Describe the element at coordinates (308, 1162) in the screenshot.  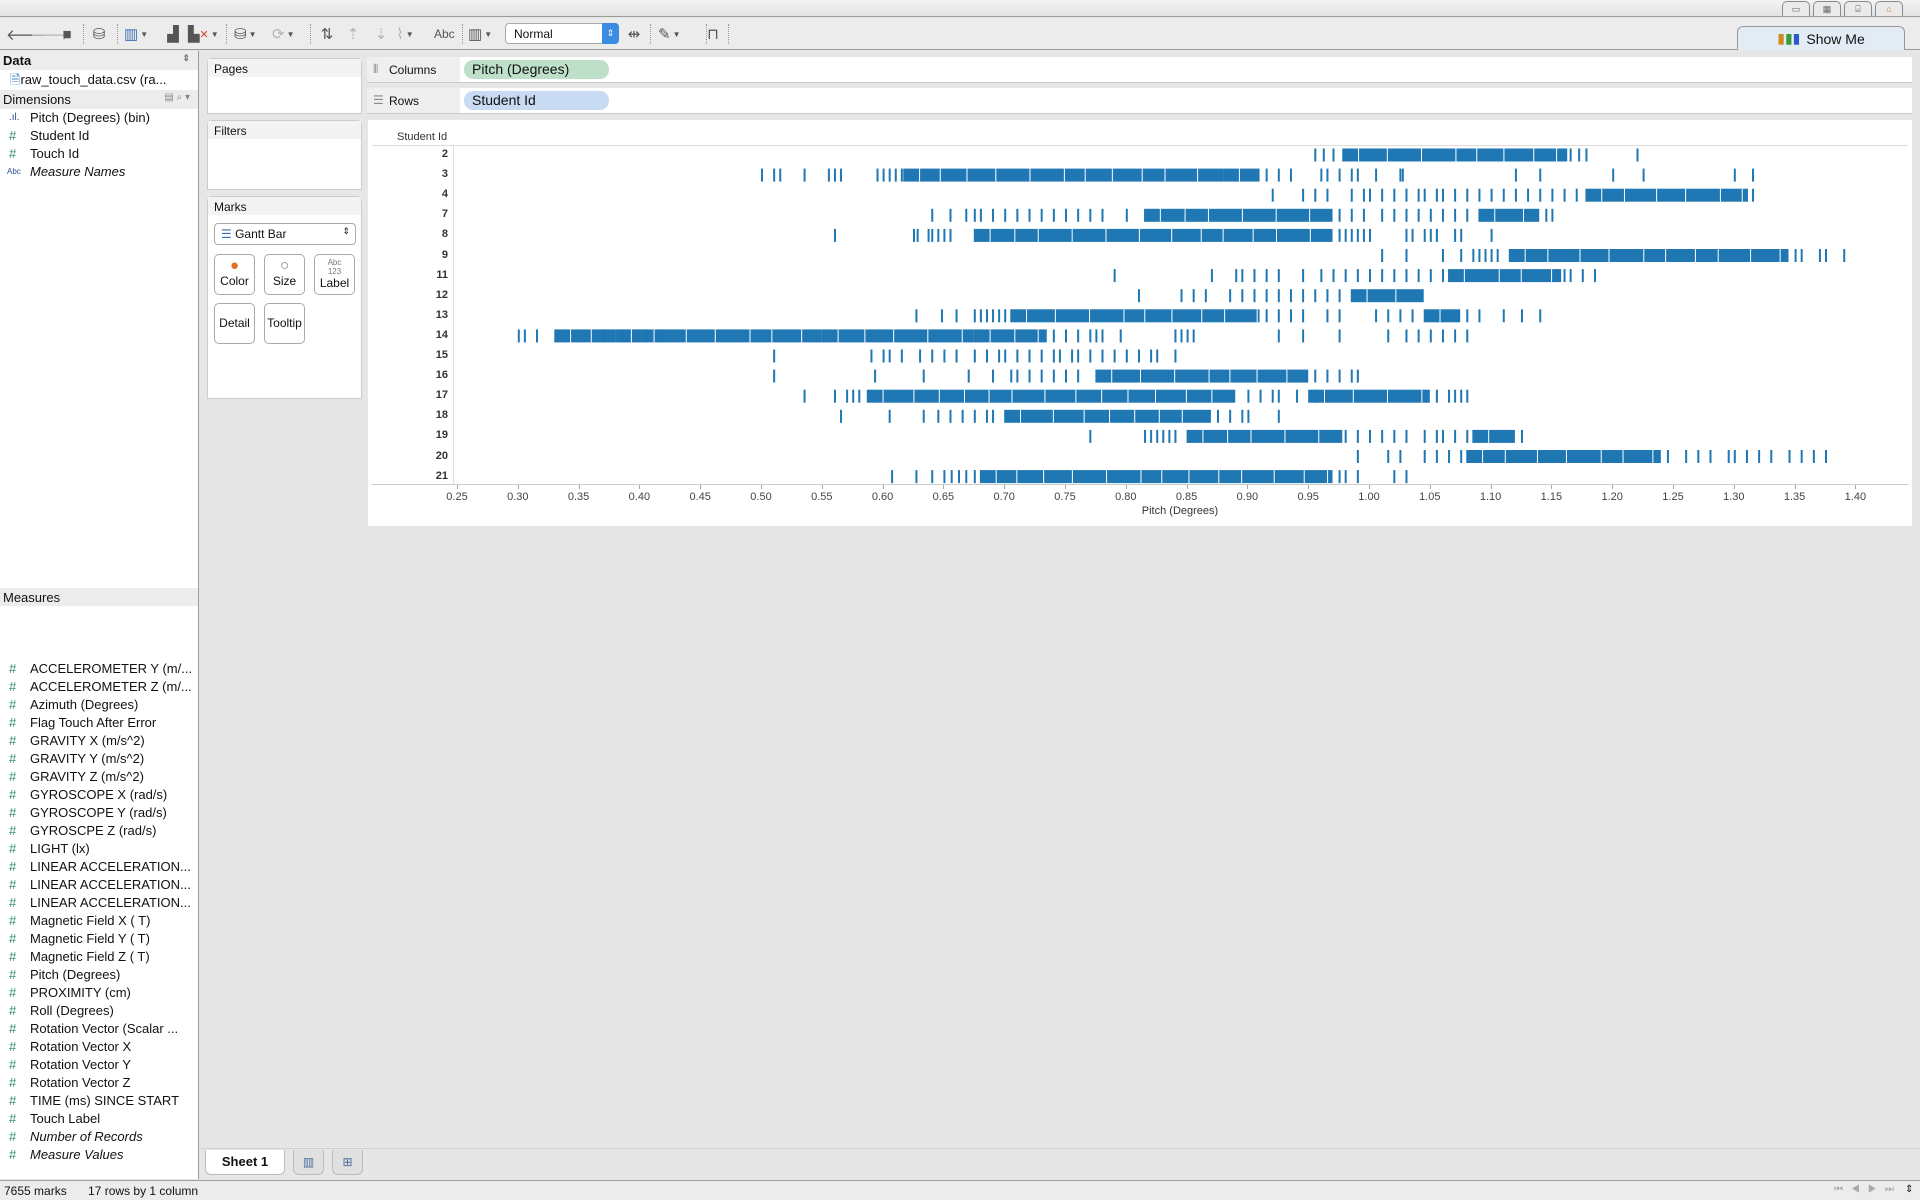
I see `new-worksheet-icon: ▥` at that location.